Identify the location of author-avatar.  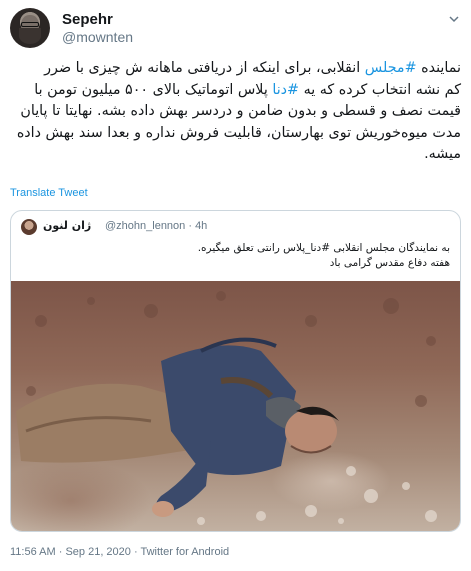
(30, 28).